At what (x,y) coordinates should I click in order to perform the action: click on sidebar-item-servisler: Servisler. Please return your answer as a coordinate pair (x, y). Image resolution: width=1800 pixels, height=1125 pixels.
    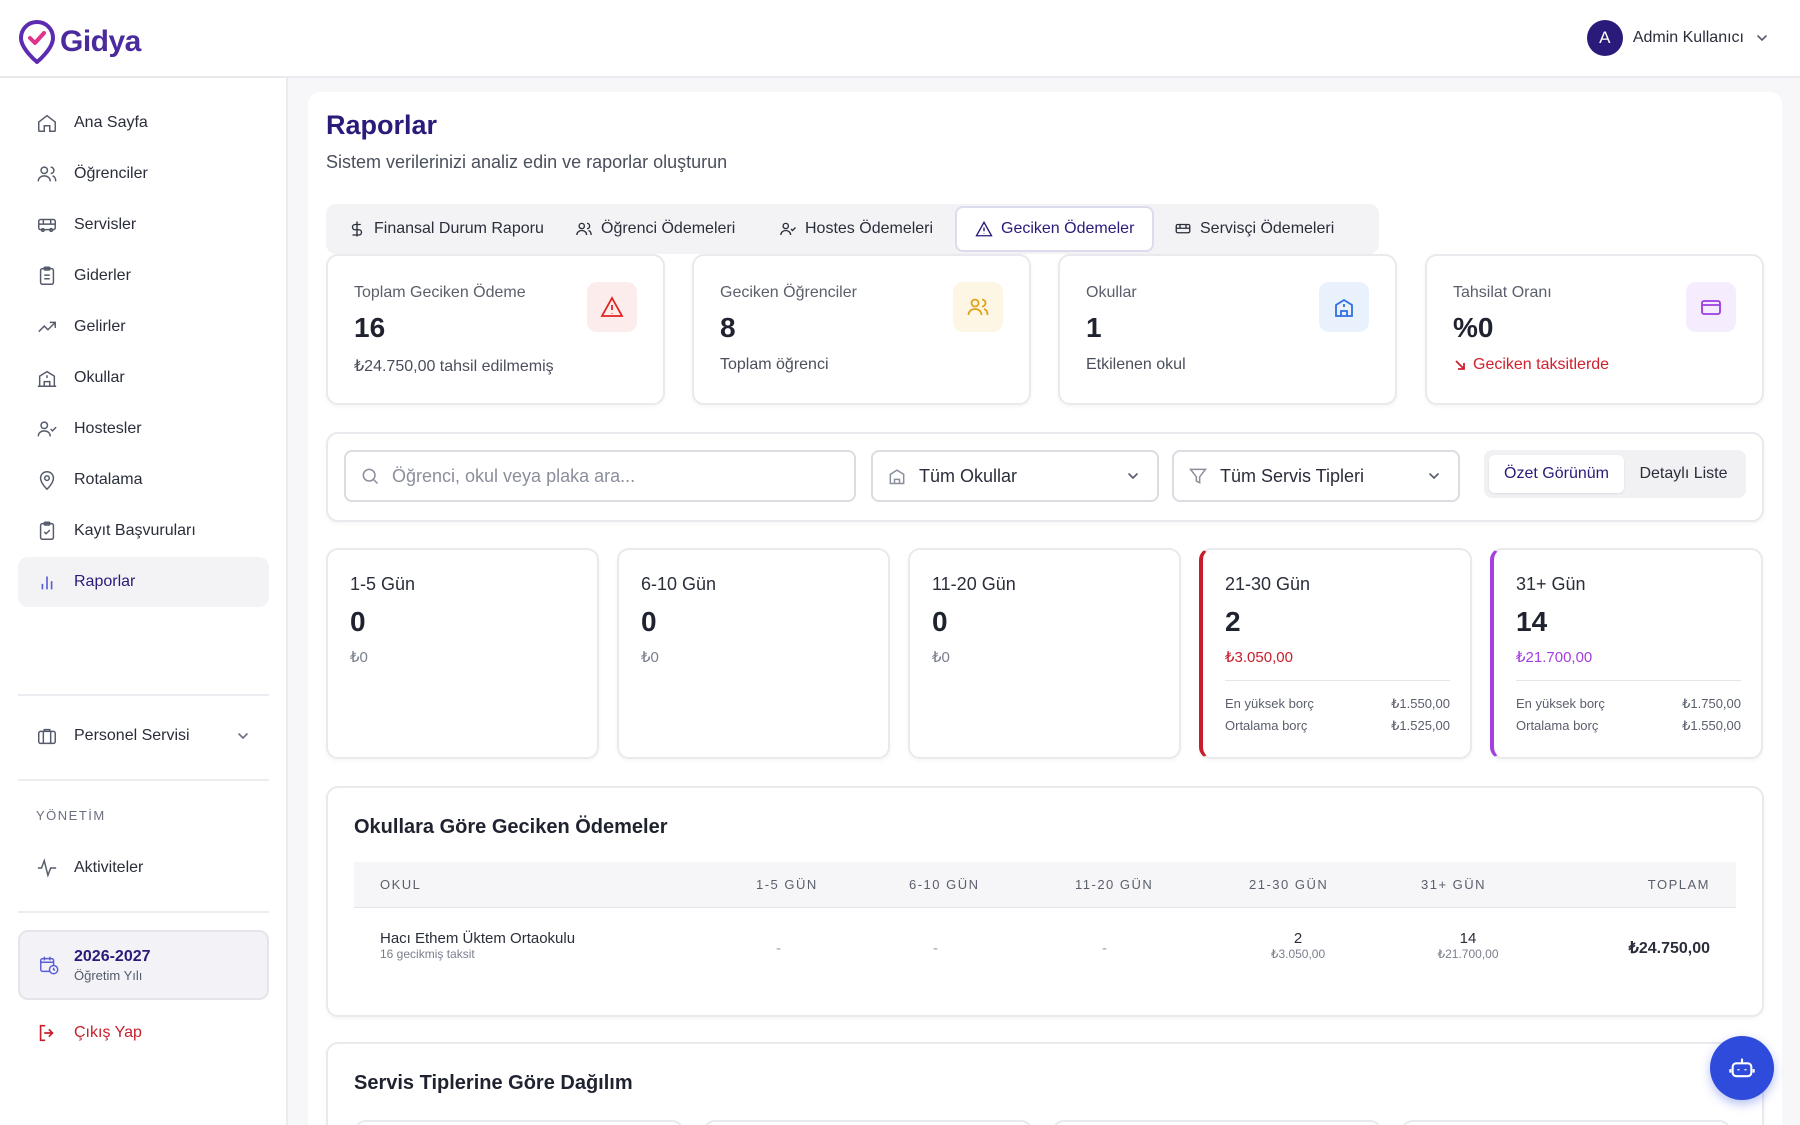
    Looking at the image, I should click on (143, 225).